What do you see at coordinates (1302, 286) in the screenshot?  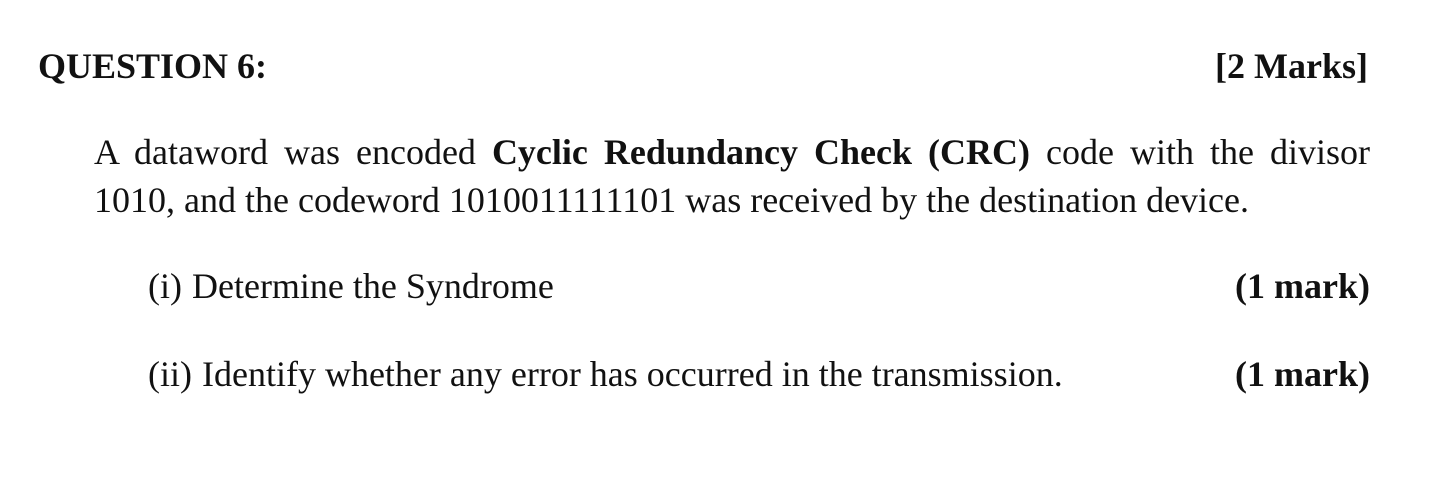 I see `subquestion-i-marks: (1 mark)` at bounding box center [1302, 286].